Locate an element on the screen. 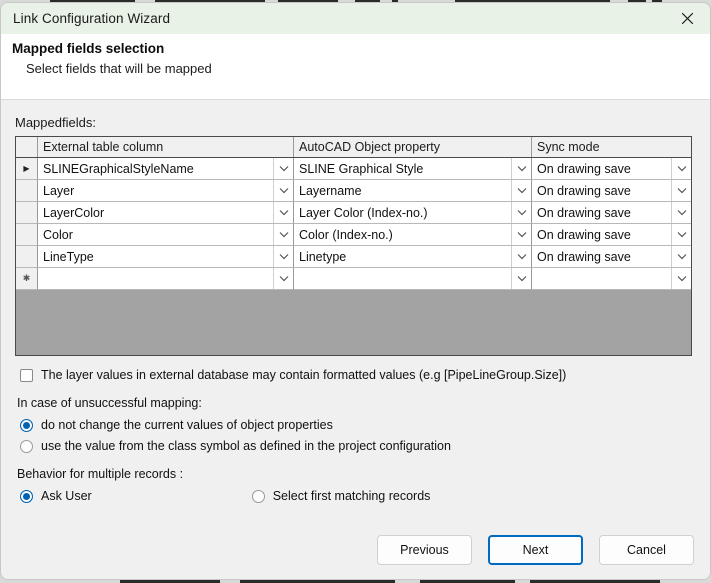 This screenshot has width=711, height=583. column-header-label: AutoCAD Object property is located at coordinates (370, 147).